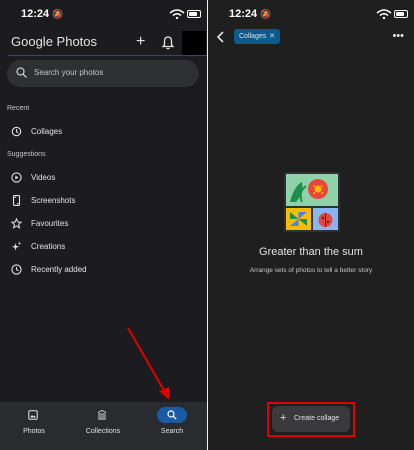 The image size is (414, 450). I want to click on suggestion-favourites: Favourites, so click(106, 224).